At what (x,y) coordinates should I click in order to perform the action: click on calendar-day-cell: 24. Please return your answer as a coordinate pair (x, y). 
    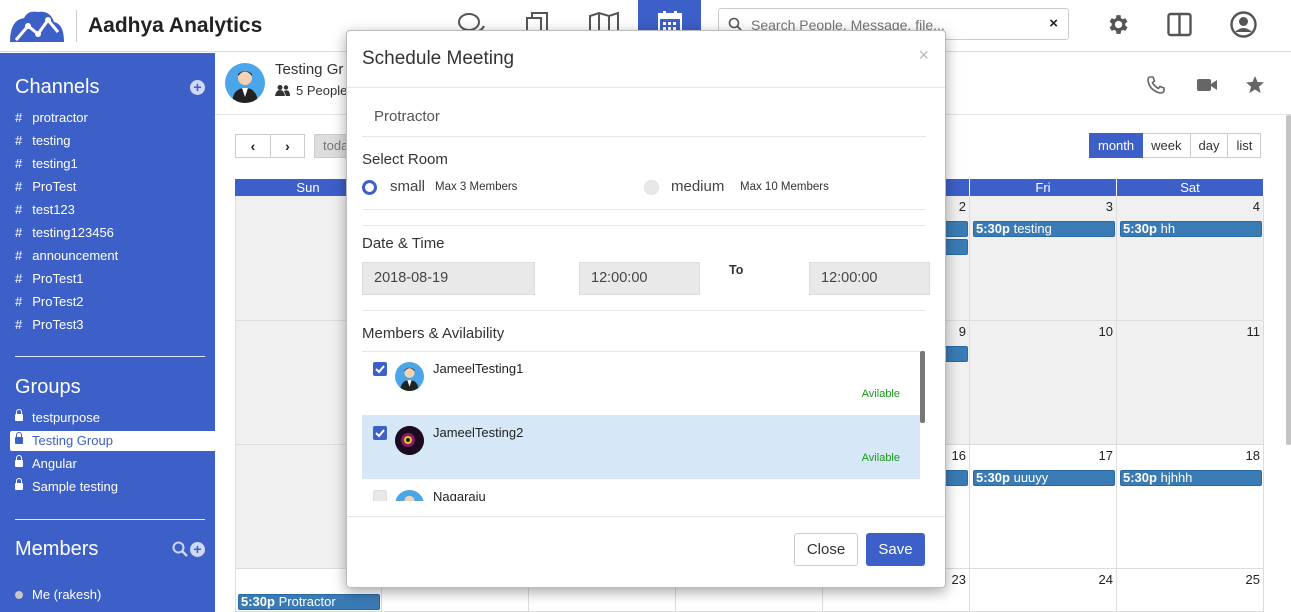
    Looking at the image, I should click on (1043, 590).